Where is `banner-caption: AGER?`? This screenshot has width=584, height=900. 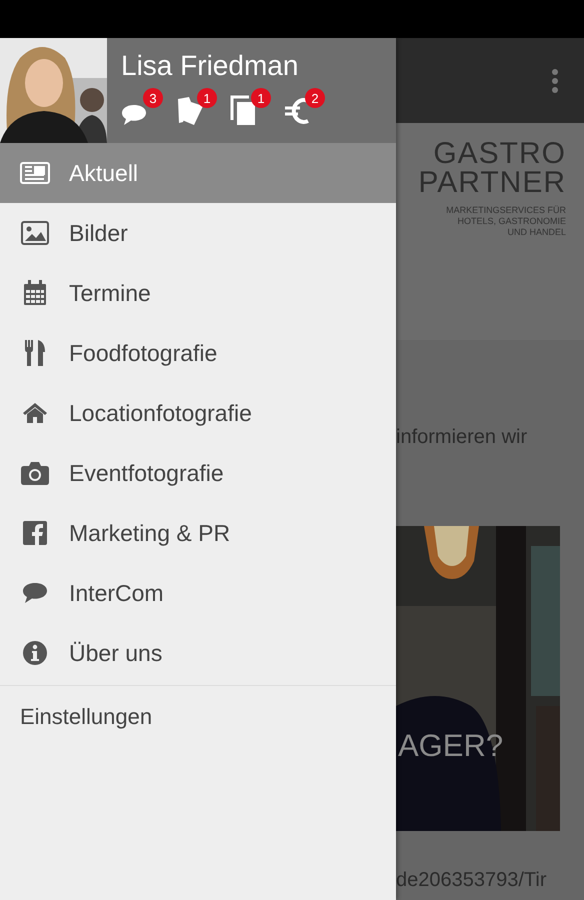
banner-caption: AGER? is located at coordinates (451, 746).